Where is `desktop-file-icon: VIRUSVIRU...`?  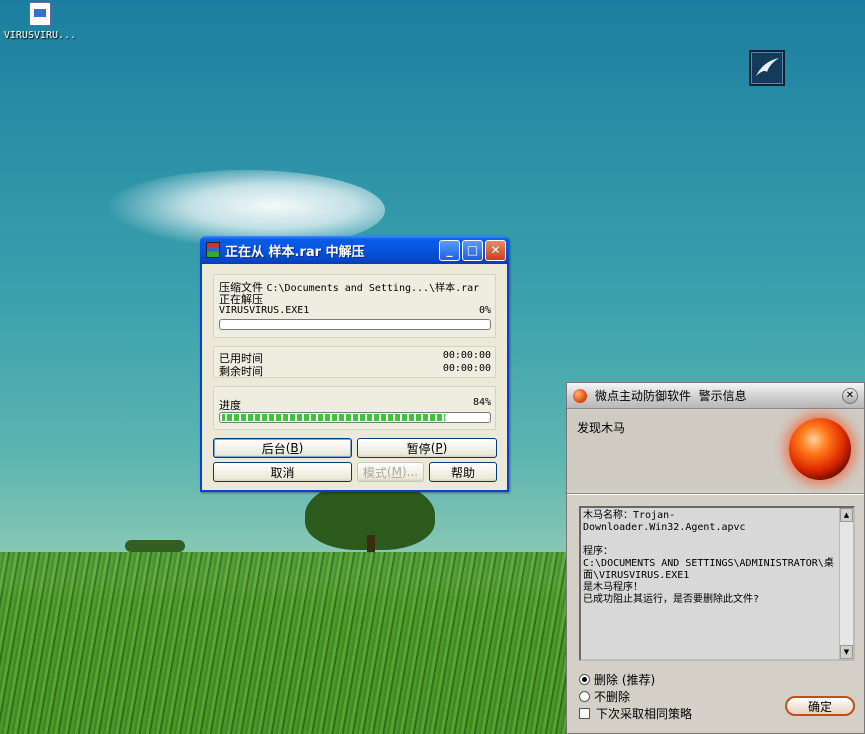 desktop-file-icon: VIRUSVIRU... is located at coordinates (40, 20).